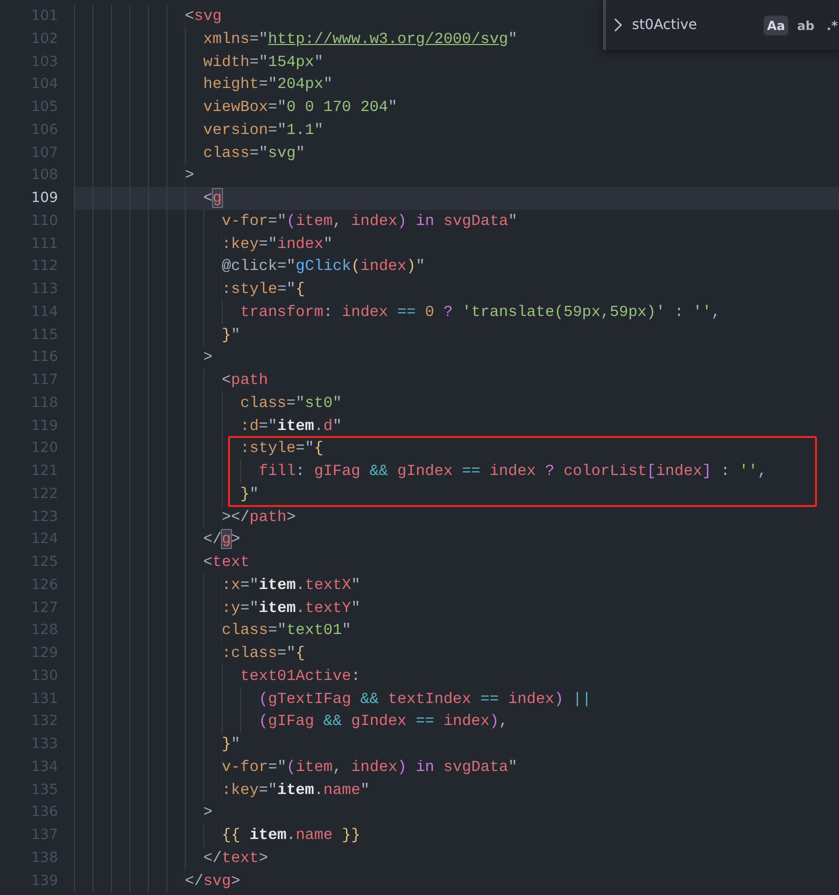 The width and height of the screenshot is (839, 895). Describe the element at coordinates (212, 881) in the screenshot. I see `code-line: </svg>` at that location.